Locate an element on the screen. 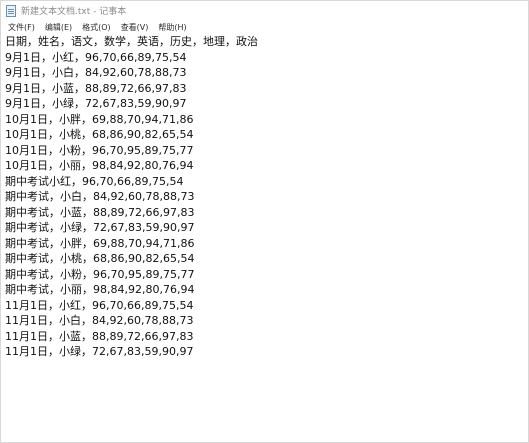  menu-view: 查看(V) is located at coordinates (135, 27).